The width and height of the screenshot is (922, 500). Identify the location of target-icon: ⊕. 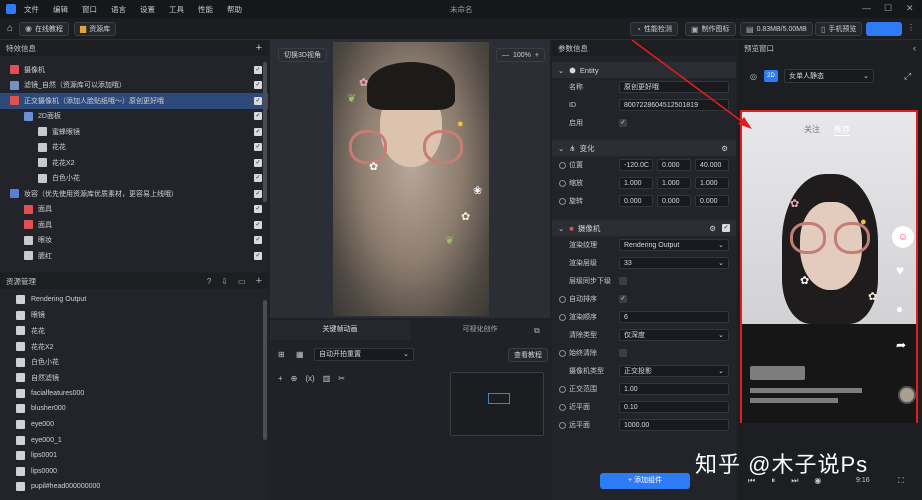
(294, 378).